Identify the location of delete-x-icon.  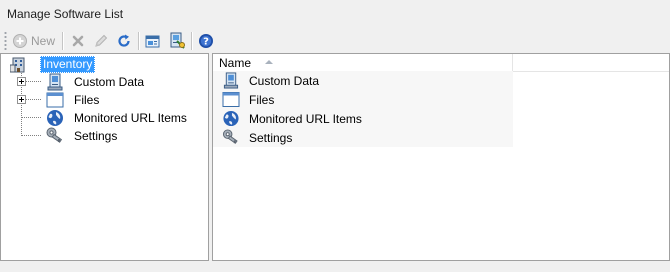
(78, 40).